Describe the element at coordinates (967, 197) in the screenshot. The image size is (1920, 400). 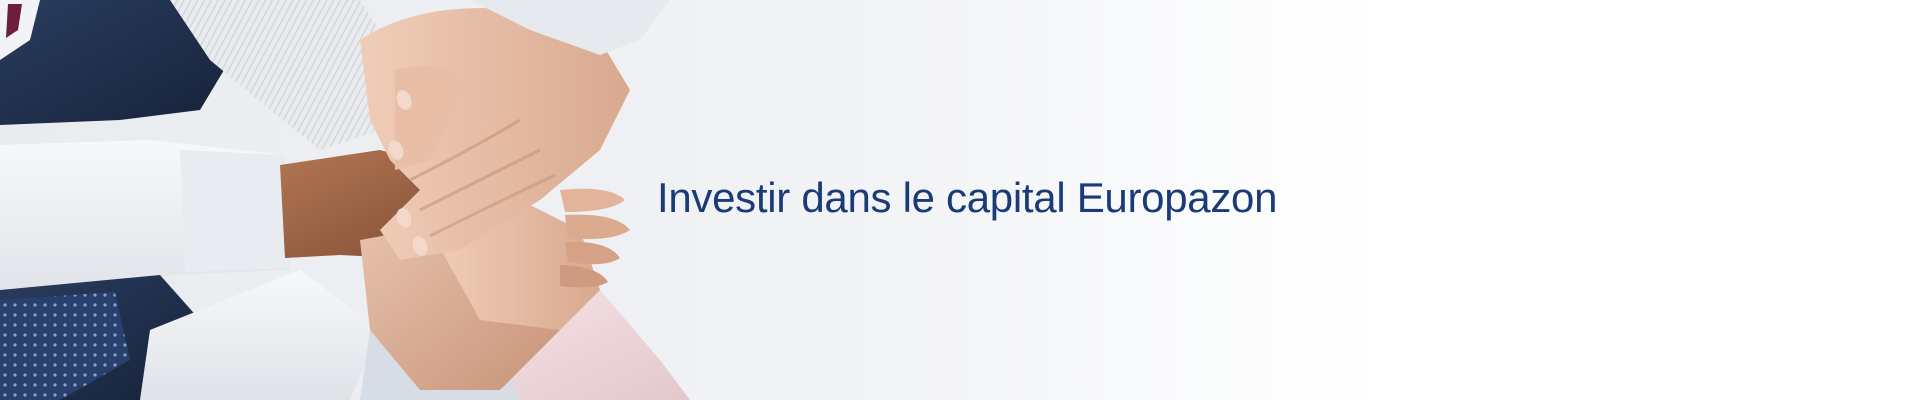
I see `hero-headline: Investir dans le capital Europazon` at that location.